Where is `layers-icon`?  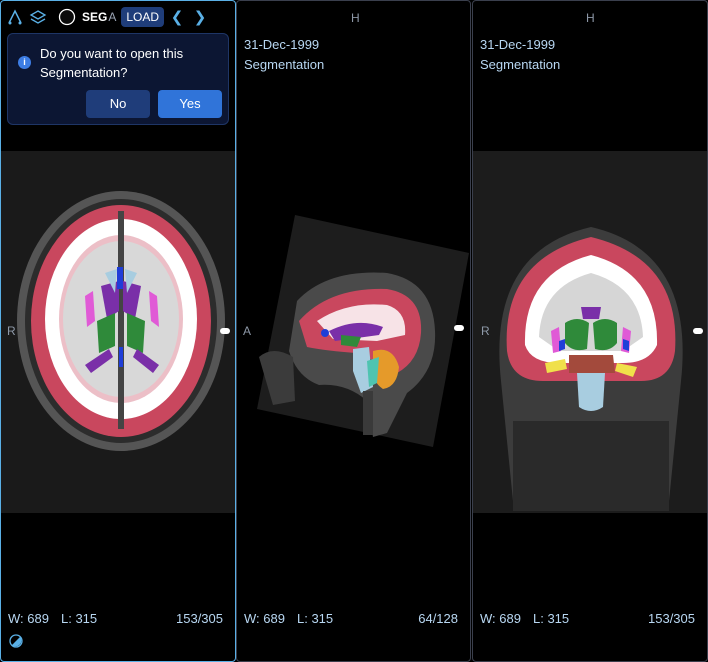 layers-icon is located at coordinates (38, 17).